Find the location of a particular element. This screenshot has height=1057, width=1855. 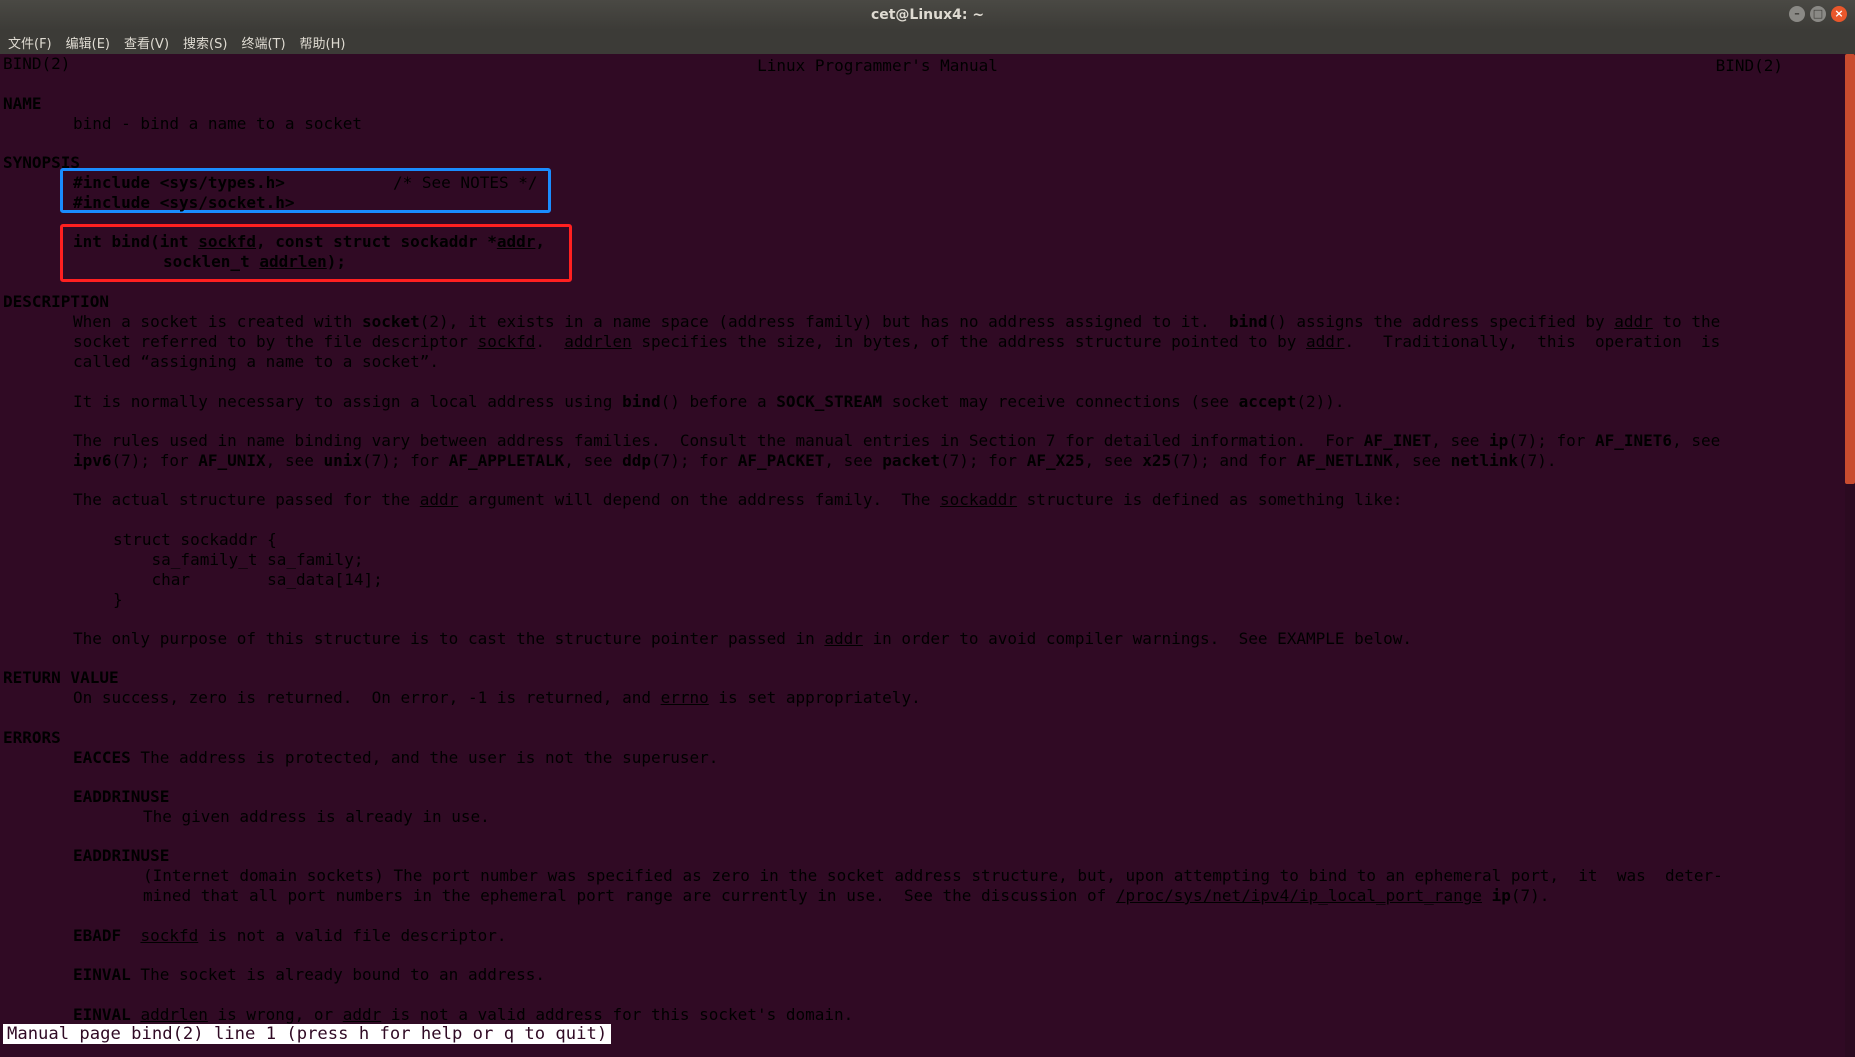

minimize-icon: – is located at coordinates (1797, 14).